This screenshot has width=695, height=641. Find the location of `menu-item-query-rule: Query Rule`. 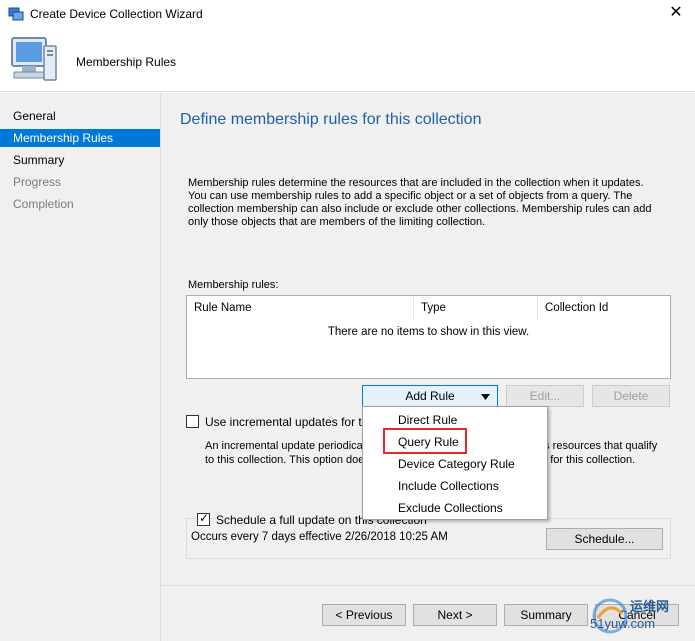

menu-item-query-rule: Query Rule is located at coordinates (455, 442).